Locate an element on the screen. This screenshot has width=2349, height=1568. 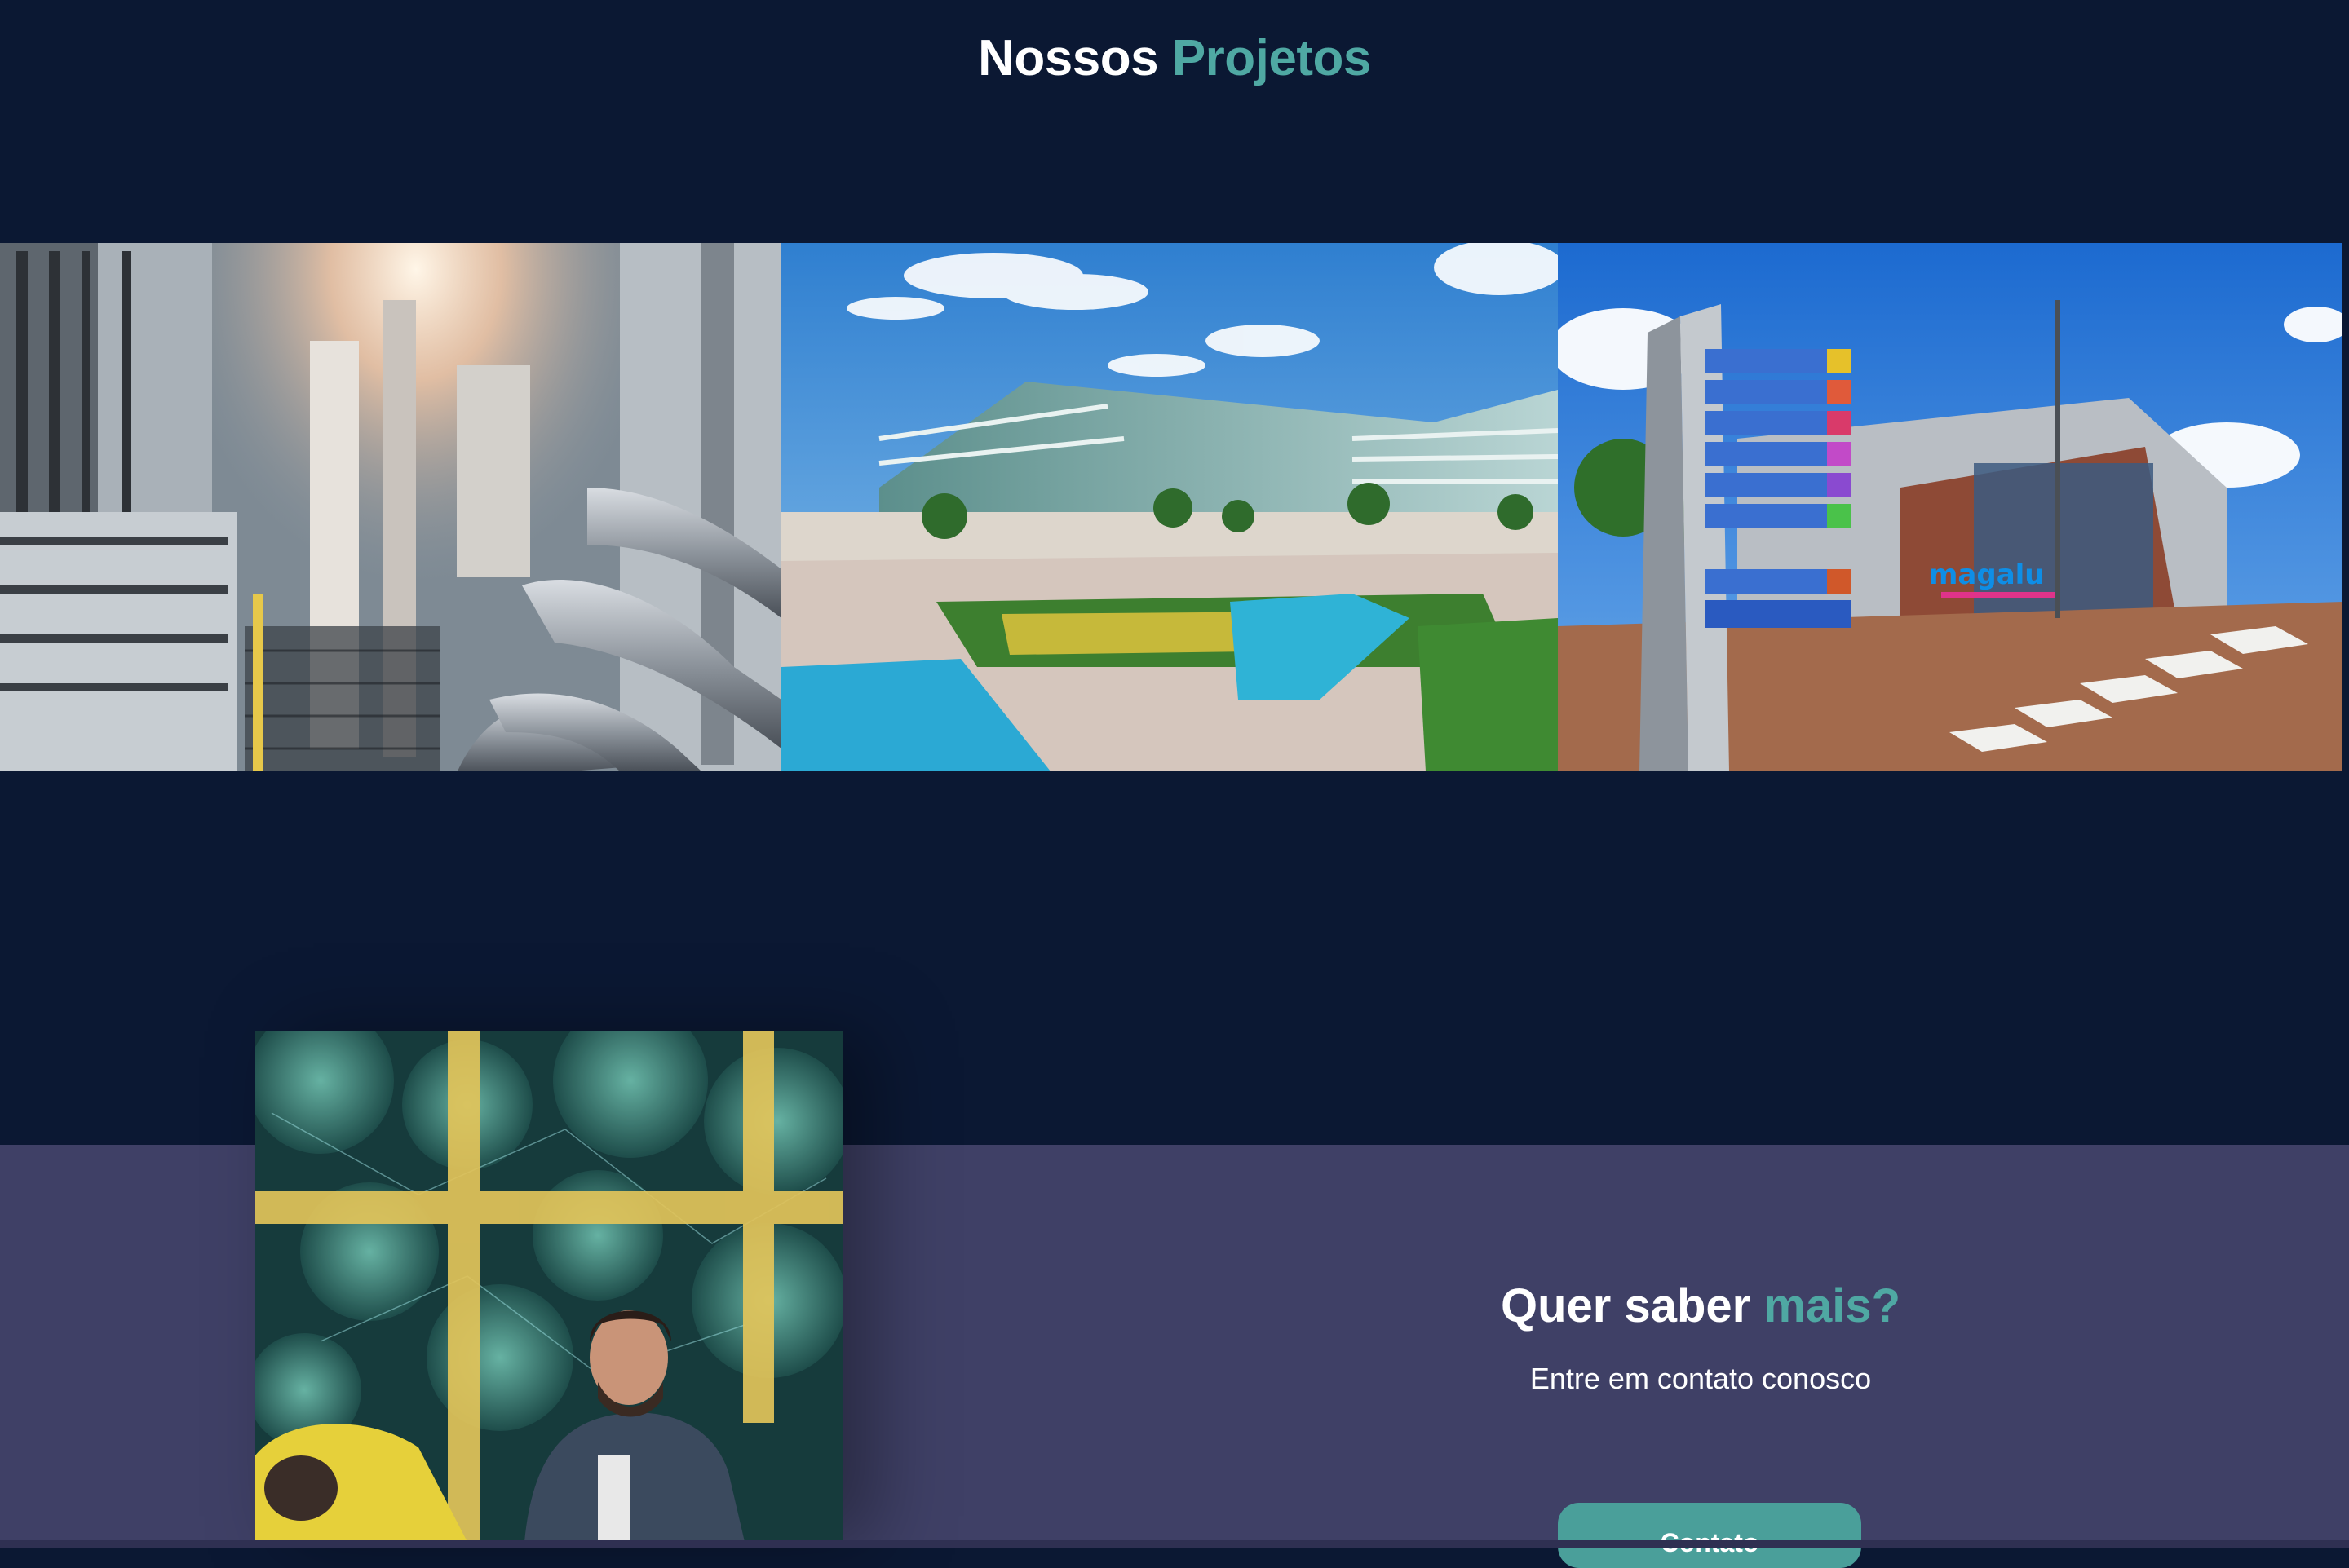
corporate-campus-pool-photo is located at coordinates (1169, 507).